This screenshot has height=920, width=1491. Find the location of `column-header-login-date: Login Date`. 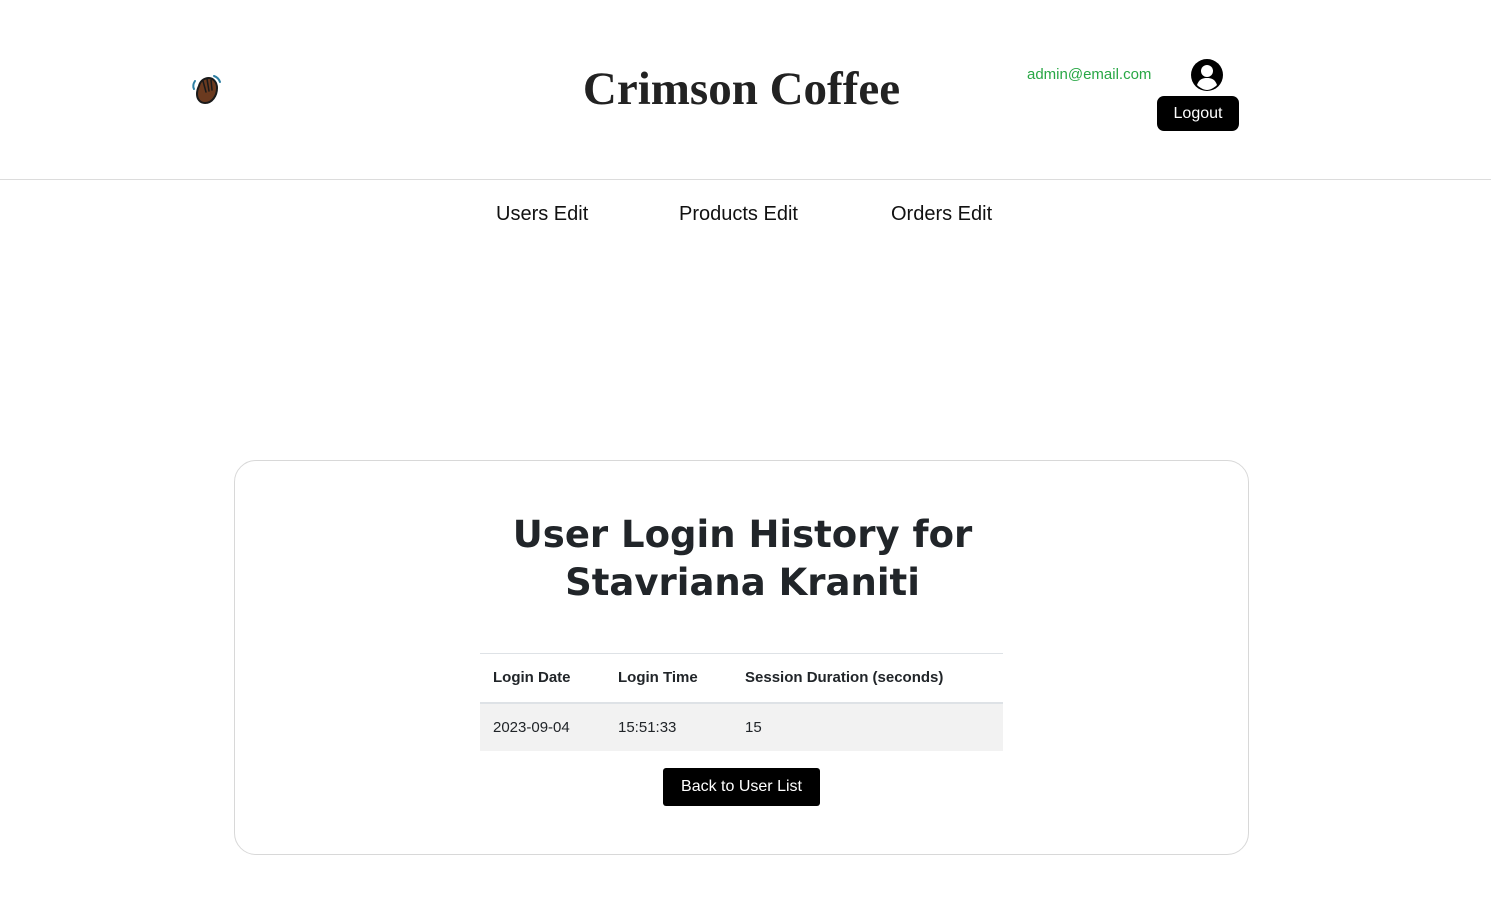

column-header-login-date: Login Date is located at coordinates (542, 678).